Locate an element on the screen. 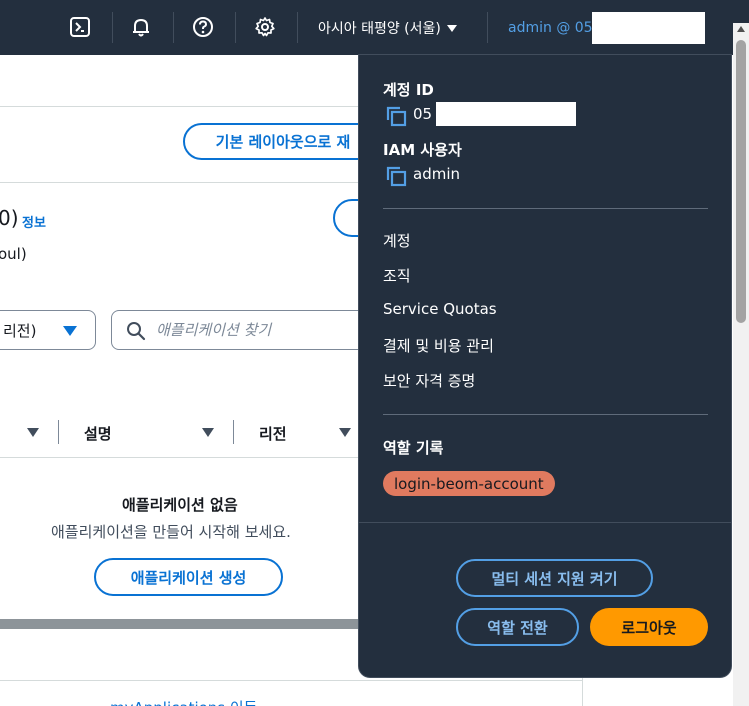 The width and height of the screenshot is (749, 706). info-link: 정보 is located at coordinates (34, 221).